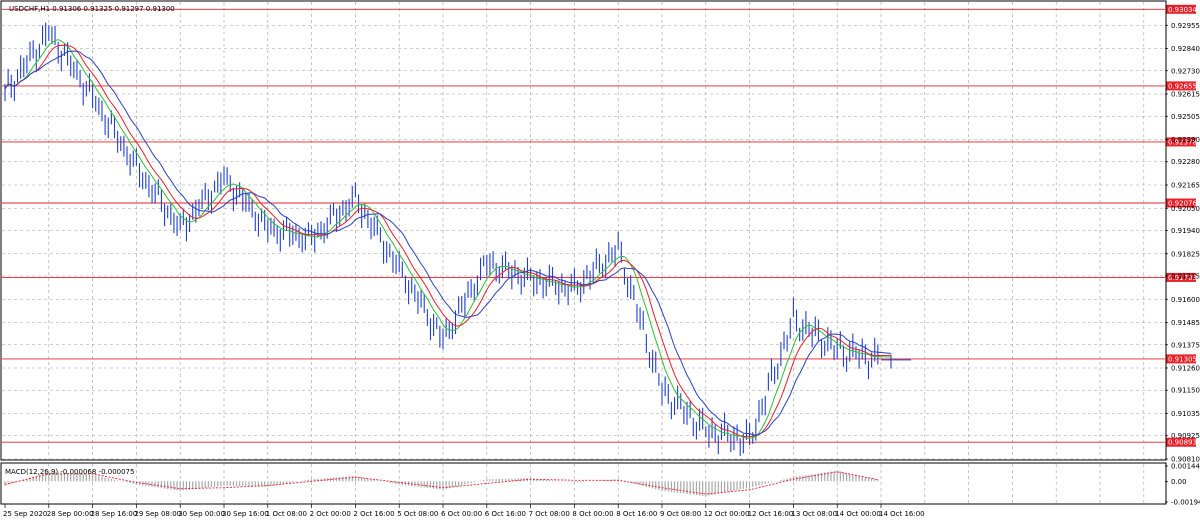 The height and width of the screenshot is (528, 1200). What do you see at coordinates (69, 472) in the screenshot?
I see `macd-label: MACD(12,26,9) -0.000068 -0.000075` at bounding box center [69, 472].